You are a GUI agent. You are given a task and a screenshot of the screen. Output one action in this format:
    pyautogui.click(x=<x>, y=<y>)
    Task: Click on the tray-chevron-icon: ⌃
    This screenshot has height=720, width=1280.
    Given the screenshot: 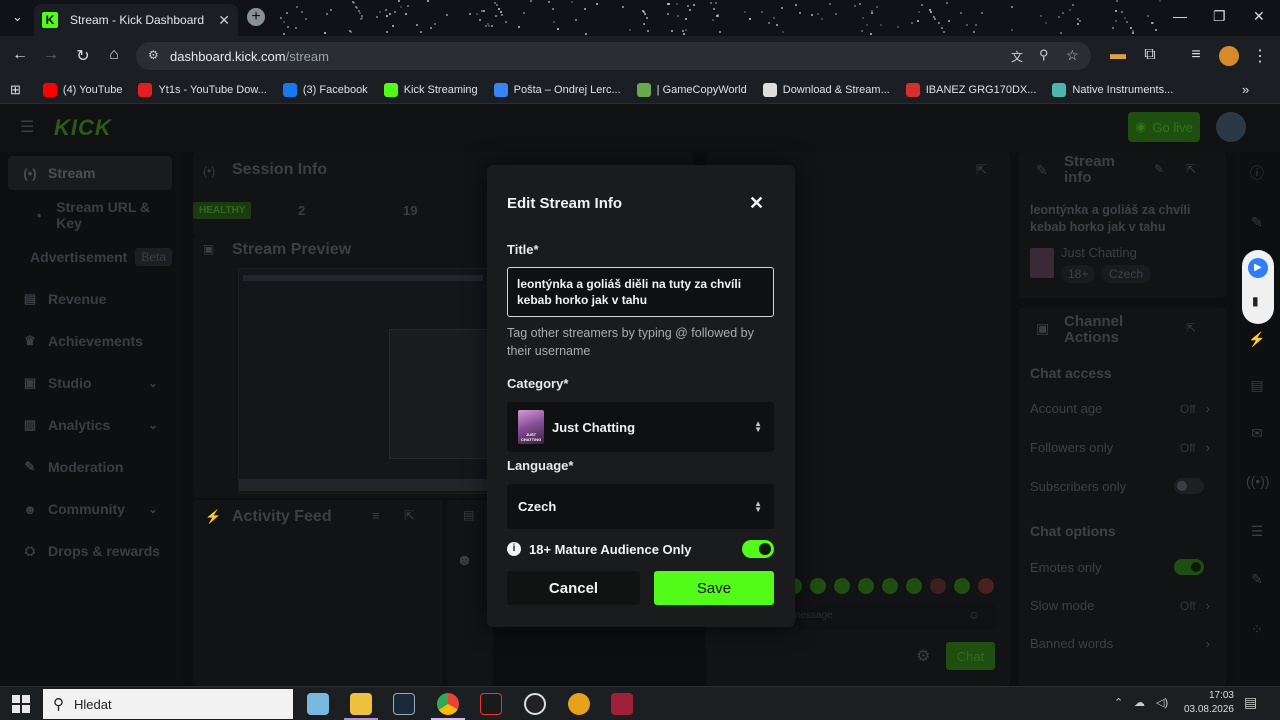 What is the action you would take?
    pyautogui.click(x=1118, y=702)
    